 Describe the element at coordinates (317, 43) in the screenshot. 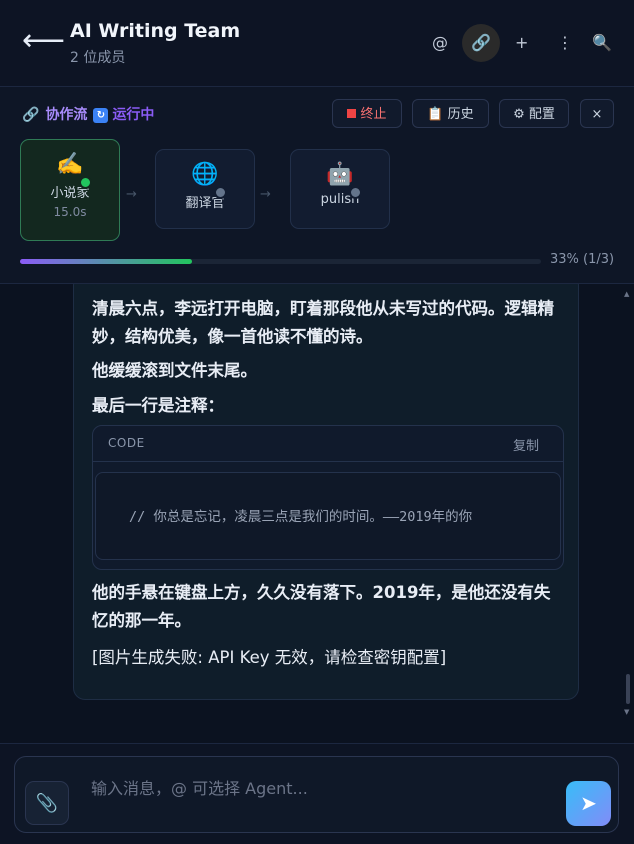

I see `chat-header: ⟵ AI Writing Team 2 位成员 @ 🔗 + ⋮ 🔍` at that location.